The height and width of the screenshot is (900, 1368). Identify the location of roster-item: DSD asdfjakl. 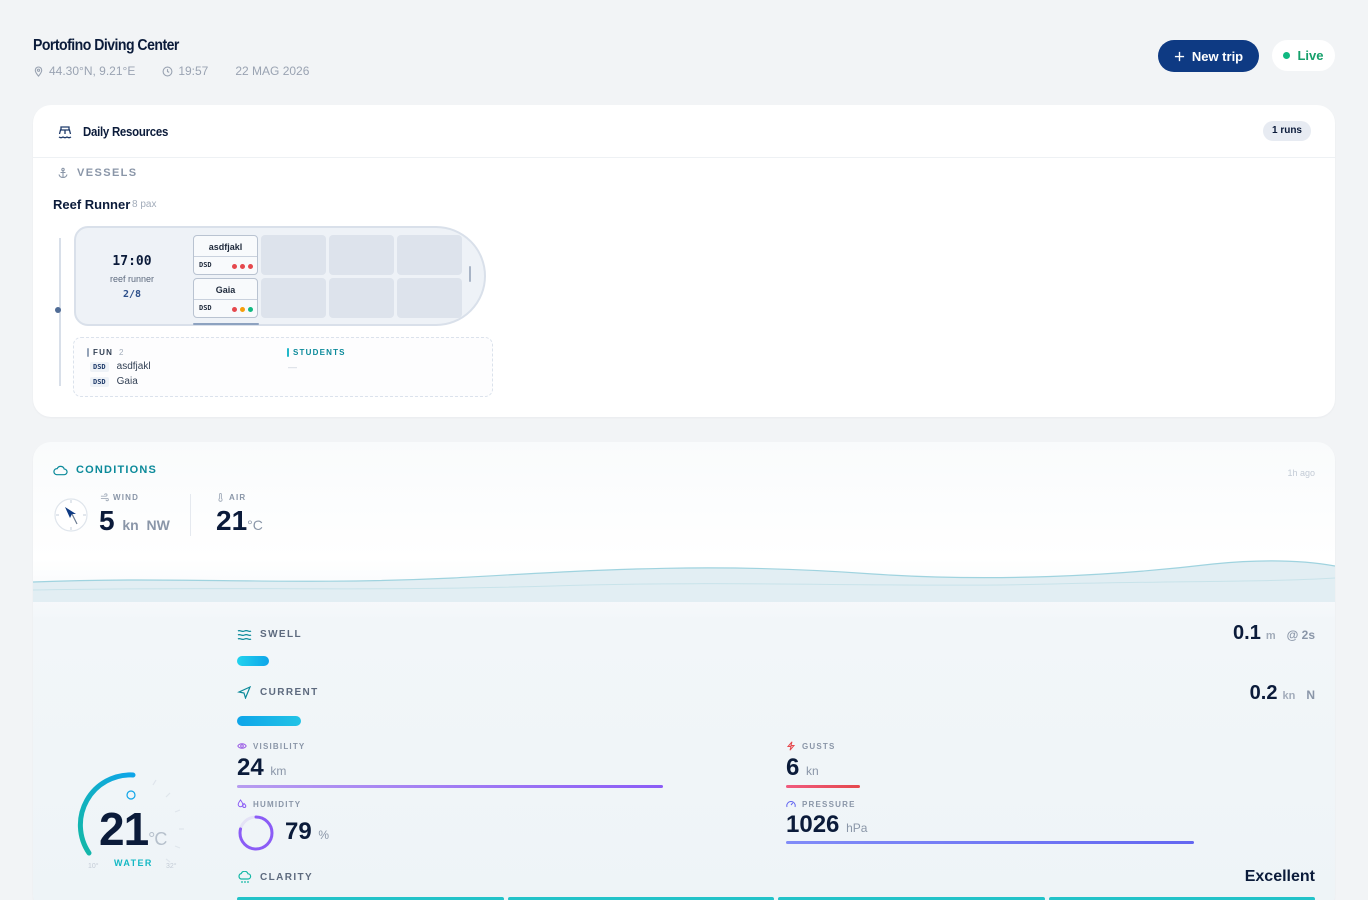
(120, 366).